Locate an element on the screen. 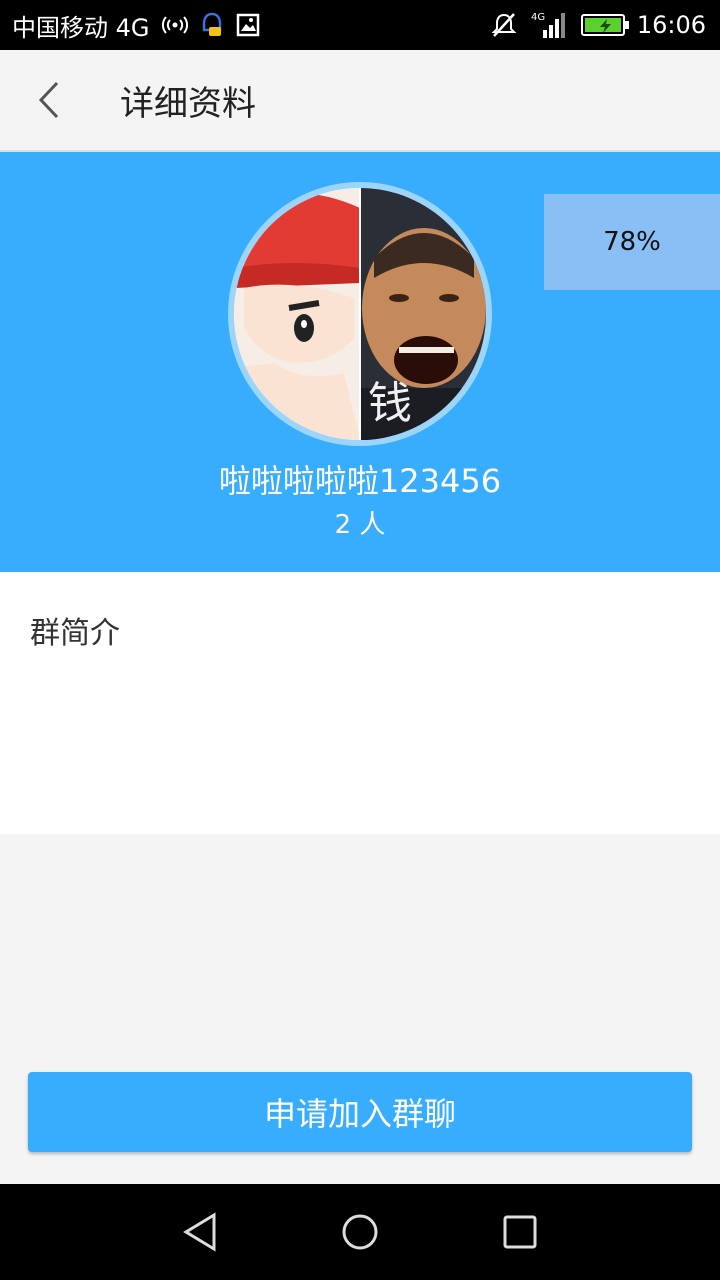  status-right: 4G 16:06 is located at coordinates (598, 25).